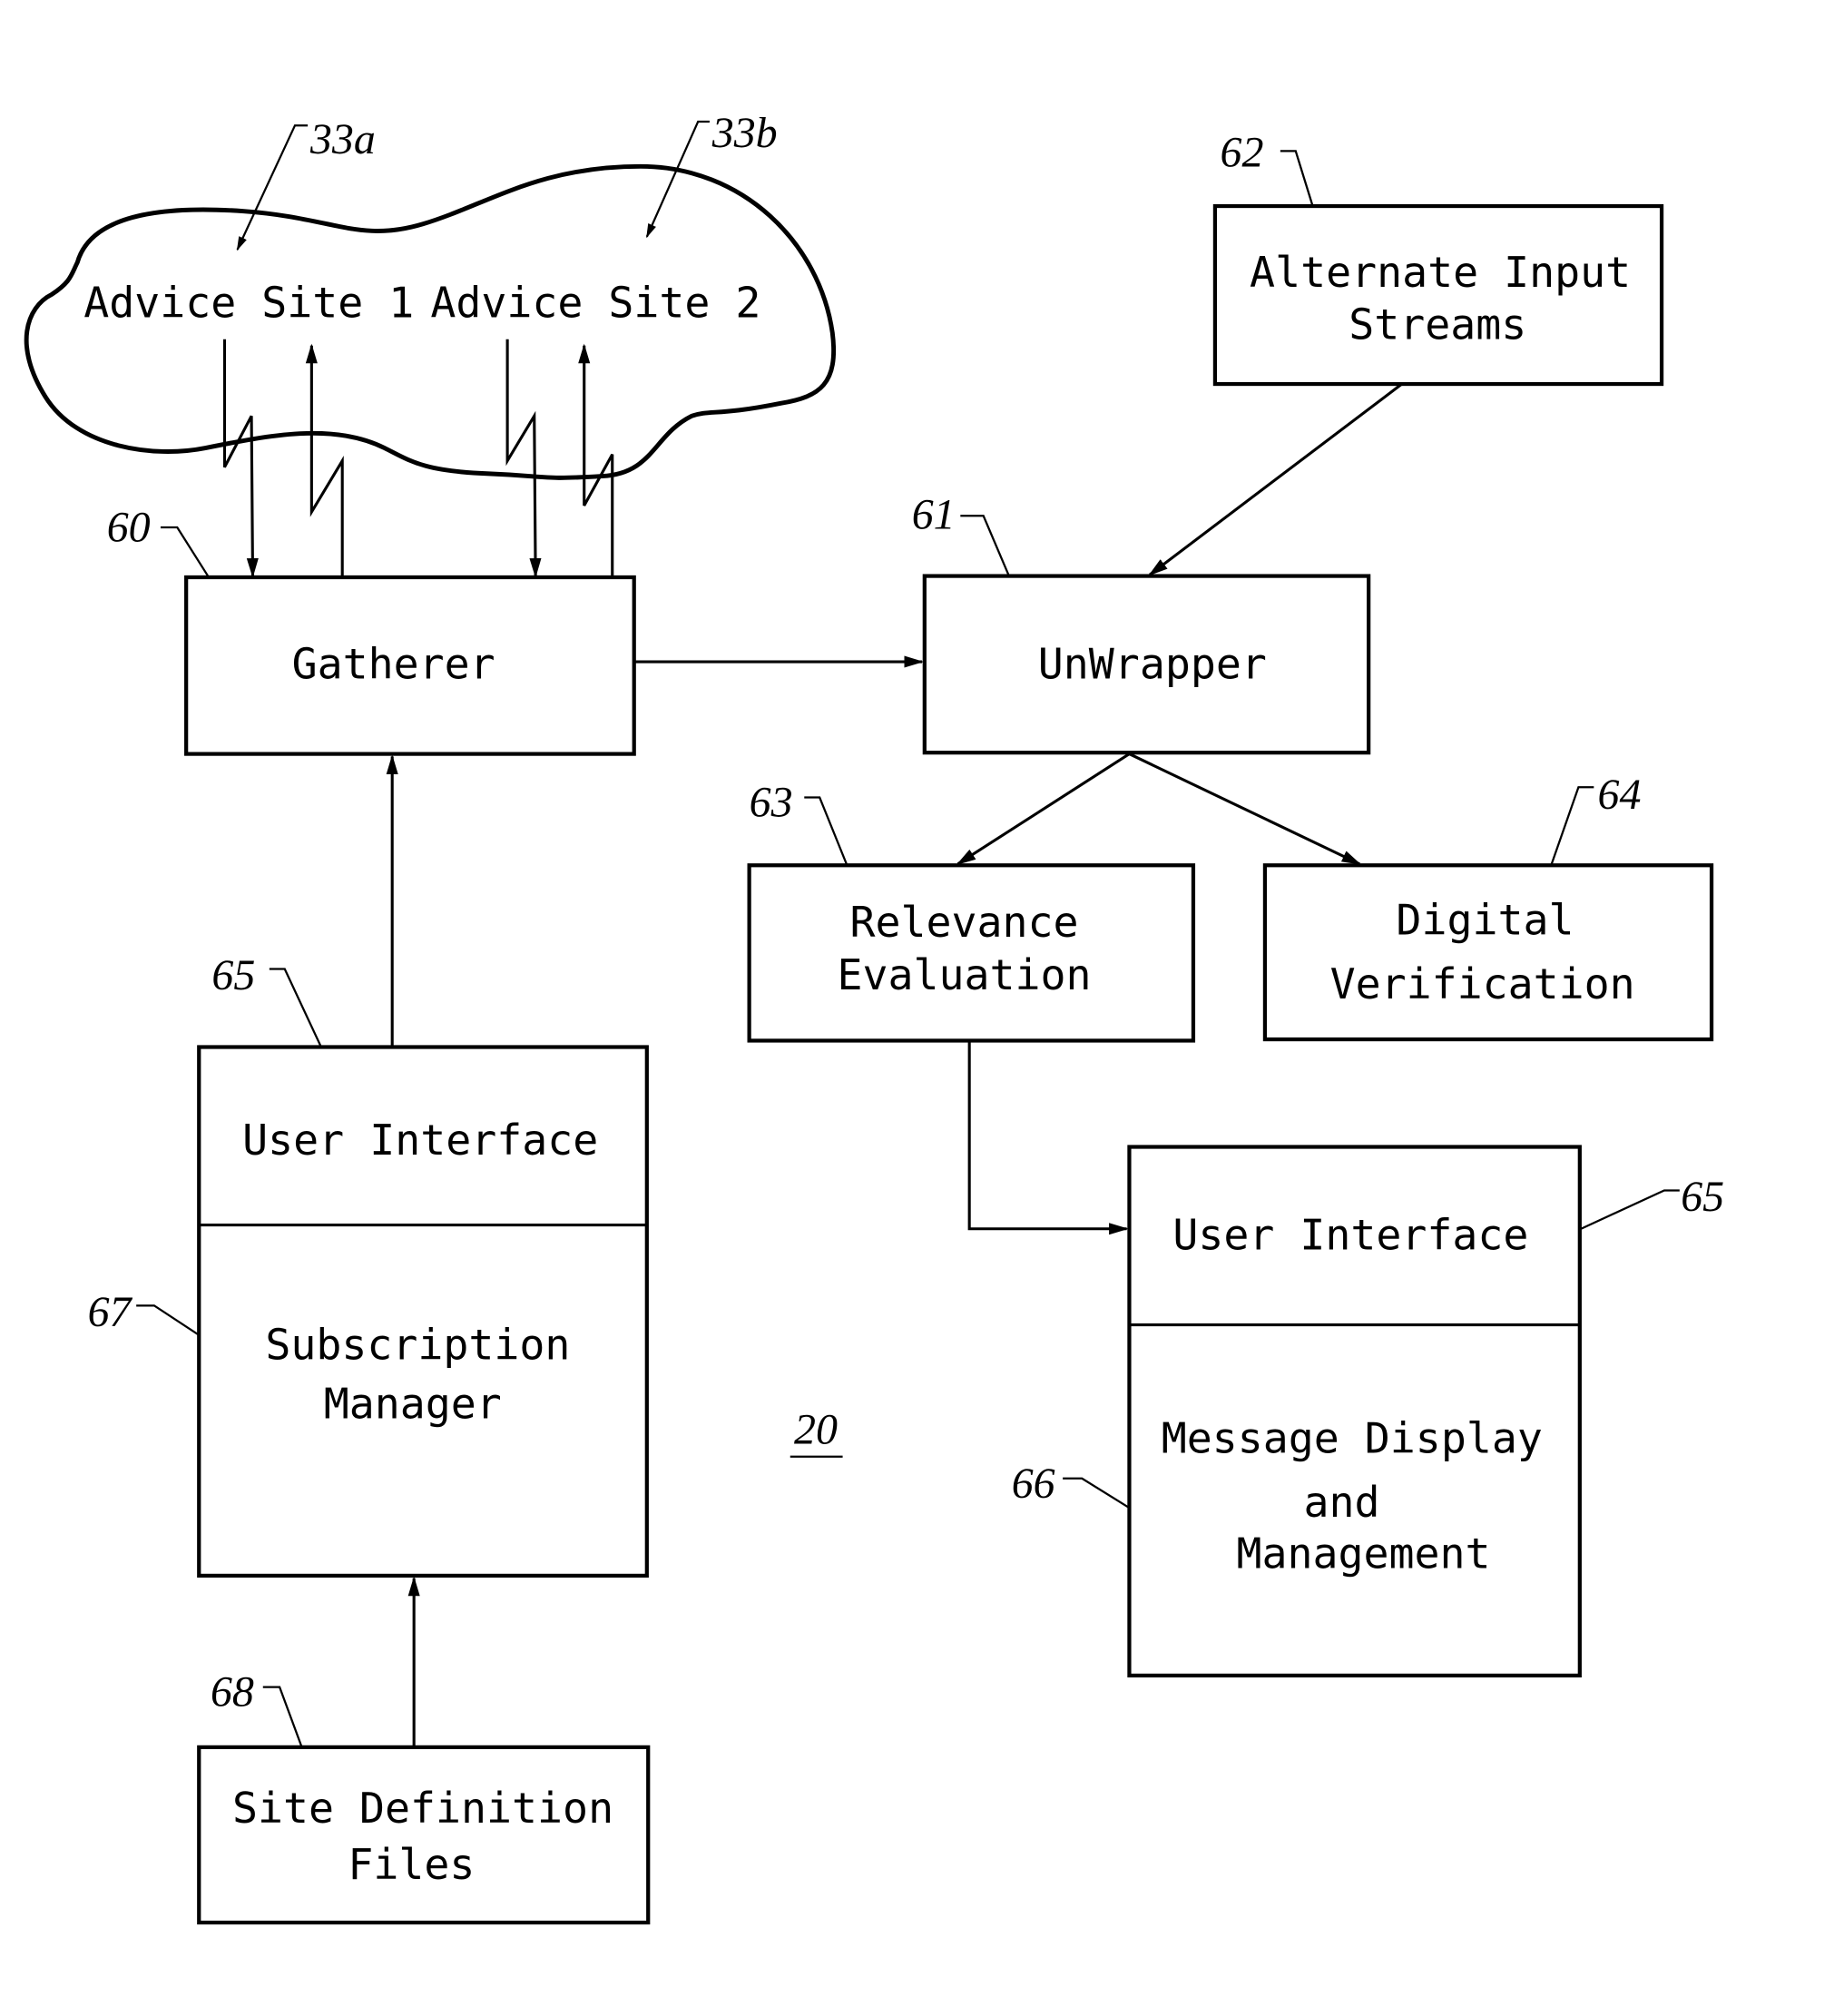 This screenshot has height=2016, width=1844. Describe the element at coordinates (110, 1312) in the screenshot. I see `ref-67: 67` at that location.